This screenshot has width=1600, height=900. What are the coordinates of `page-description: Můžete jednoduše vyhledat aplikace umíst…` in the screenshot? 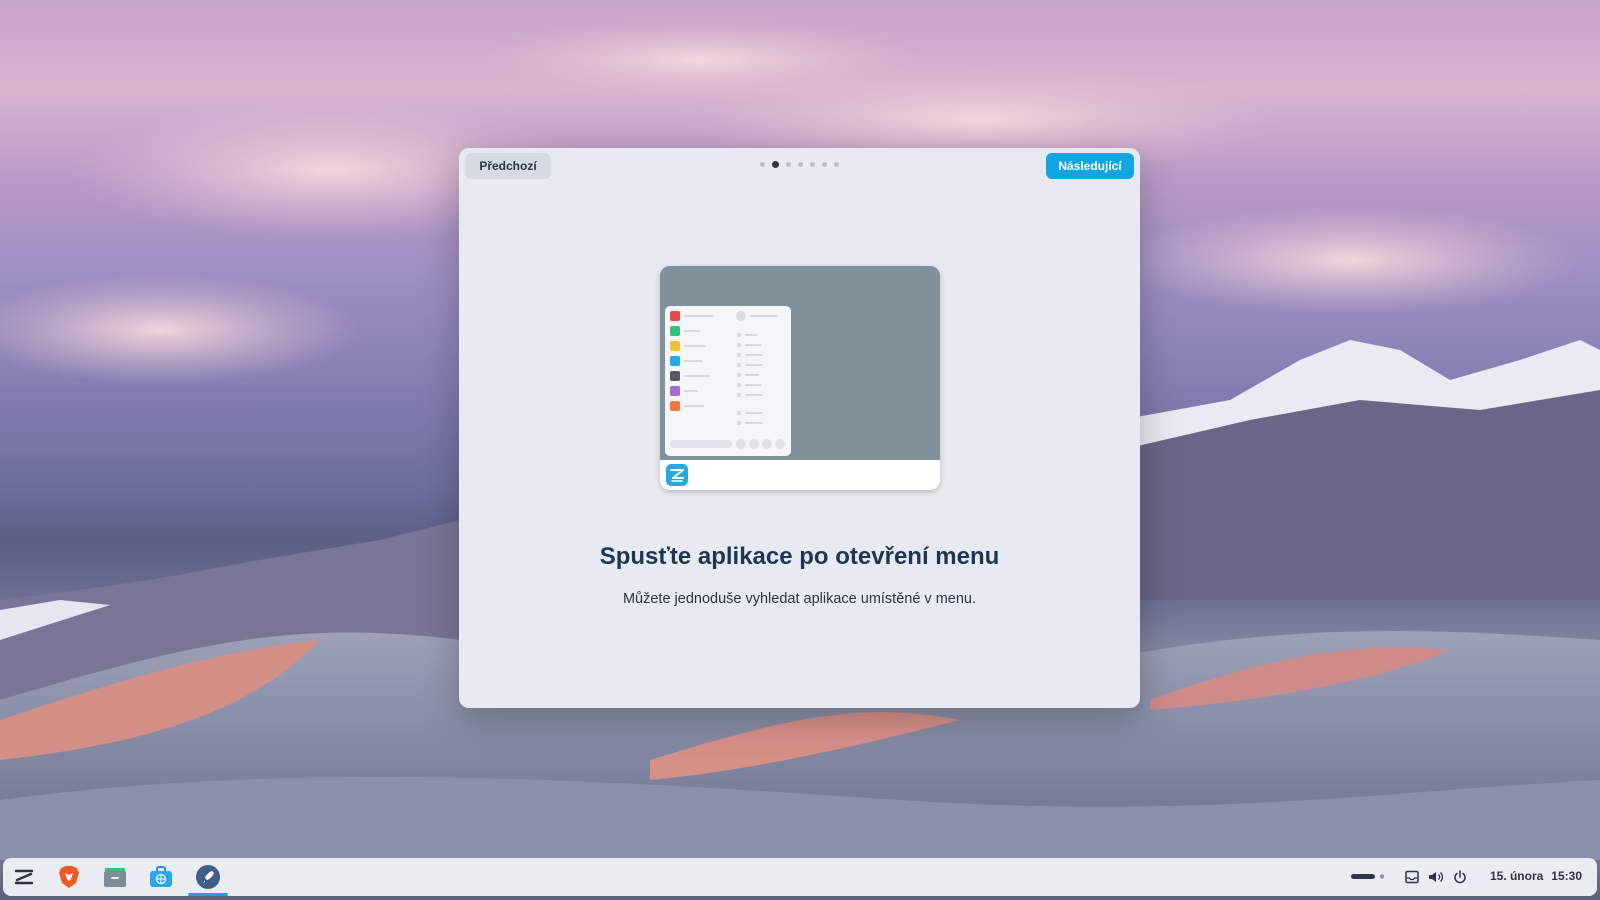 It's located at (799, 599).